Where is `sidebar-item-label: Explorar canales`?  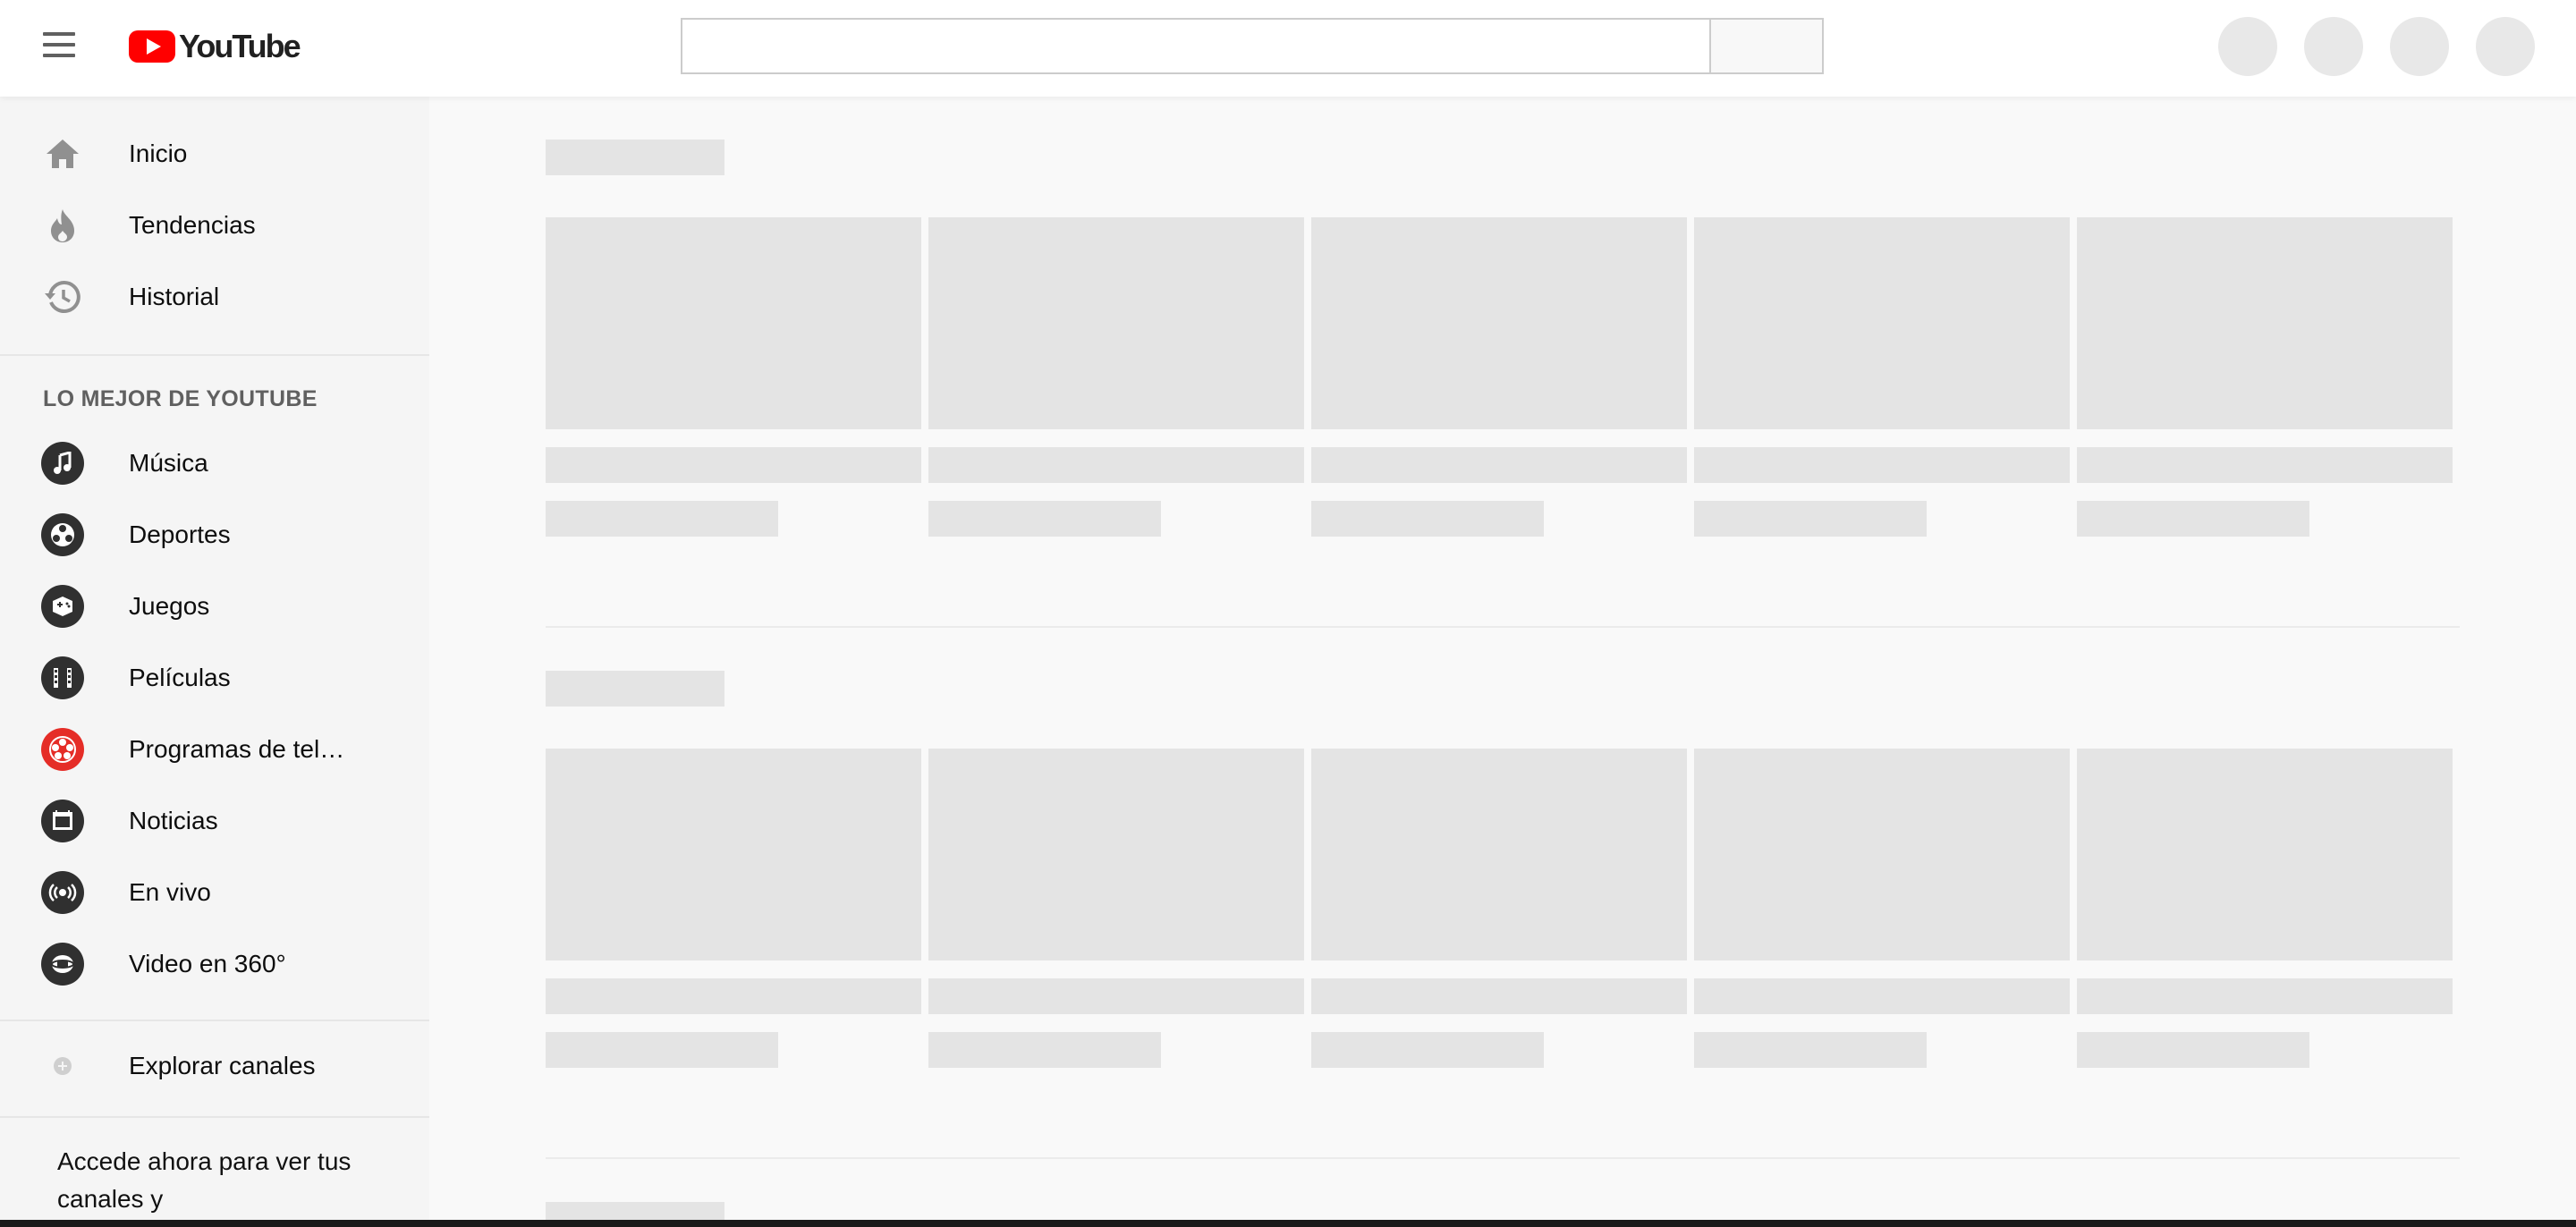 sidebar-item-label: Explorar canales is located at coordinates (222, 1066).